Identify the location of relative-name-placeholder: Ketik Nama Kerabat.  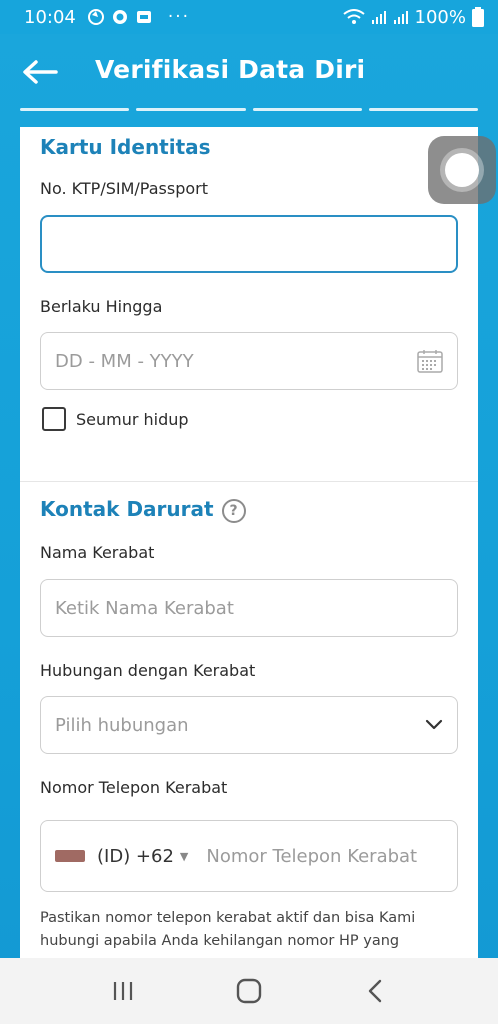
(144, 608).